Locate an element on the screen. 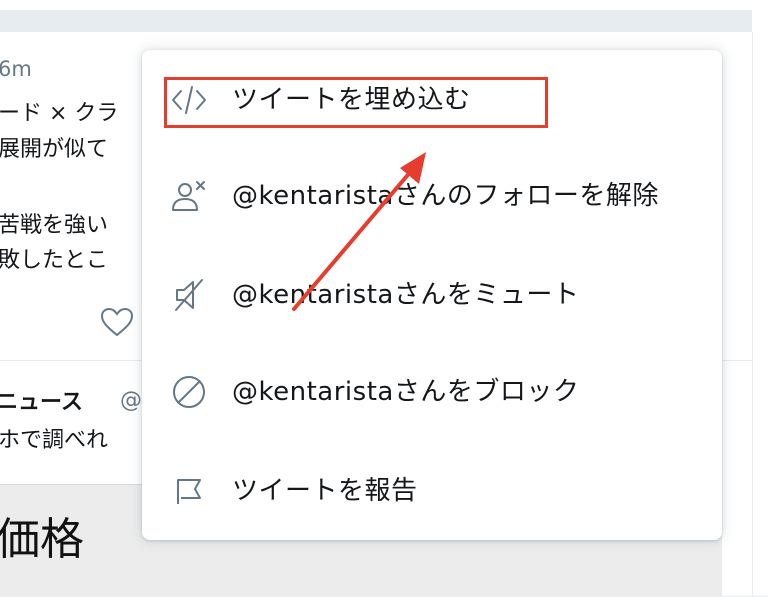 The image size is (768, 597). tweet-text-line: 敗したとこ is located at coordinates (54, 260).